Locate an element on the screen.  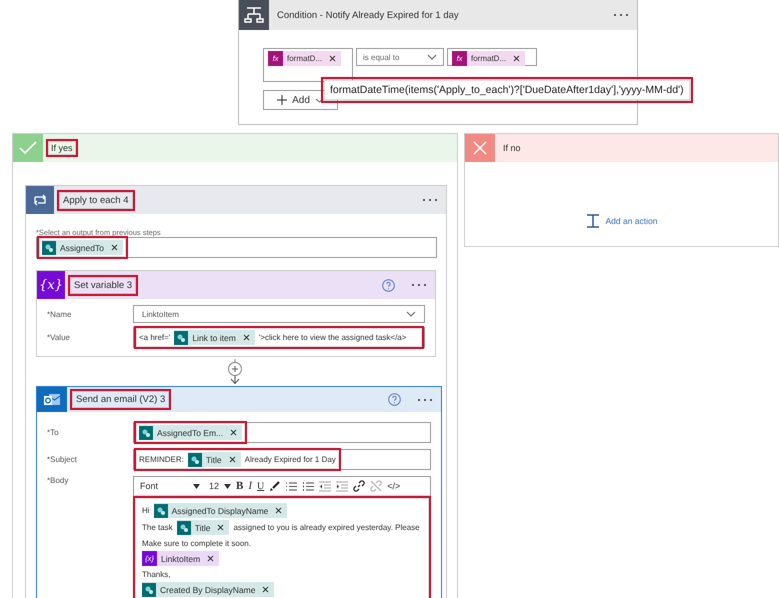
link-icon is located at coordinates (359, 486).